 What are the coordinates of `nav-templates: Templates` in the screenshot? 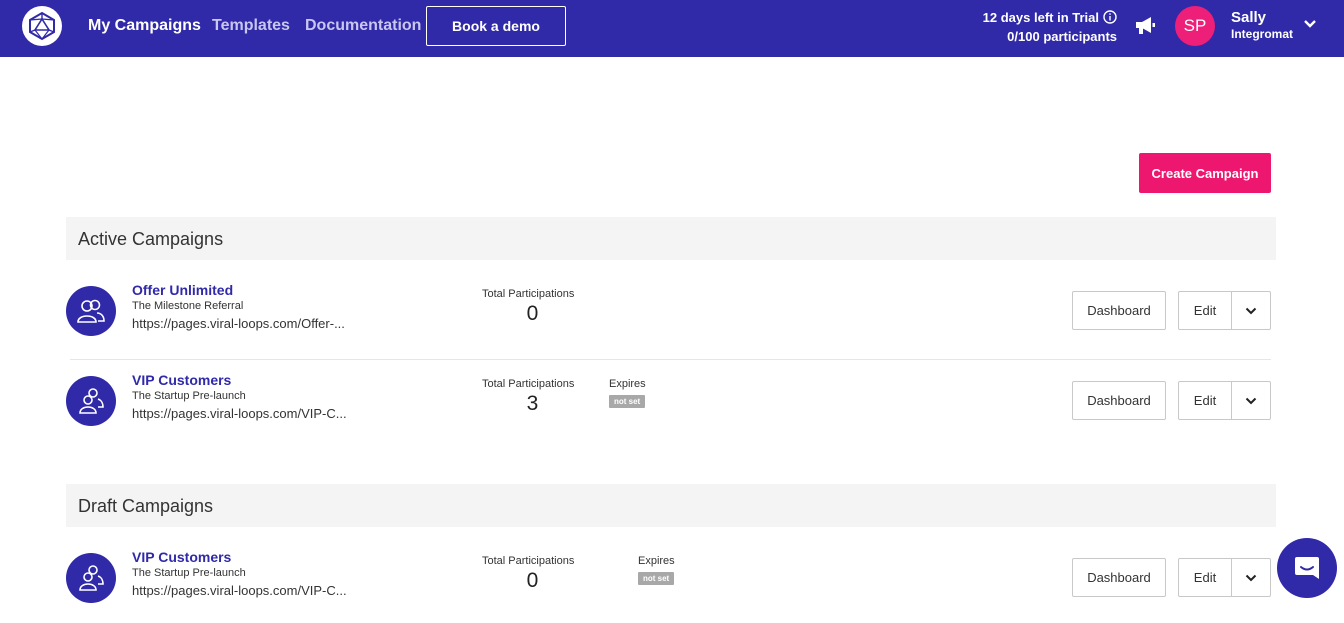 It's located at (251, 26).